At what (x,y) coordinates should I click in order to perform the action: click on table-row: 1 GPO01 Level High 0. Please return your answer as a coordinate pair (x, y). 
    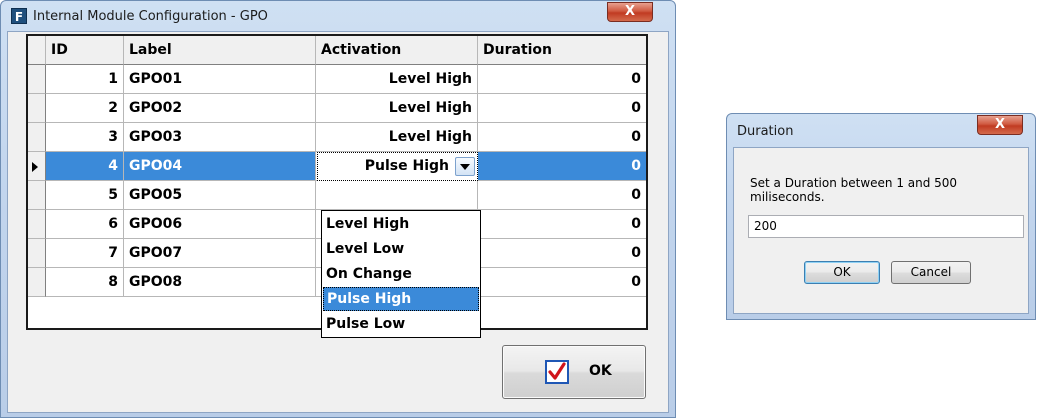
    Looking at the image, I should click on (337, 79).